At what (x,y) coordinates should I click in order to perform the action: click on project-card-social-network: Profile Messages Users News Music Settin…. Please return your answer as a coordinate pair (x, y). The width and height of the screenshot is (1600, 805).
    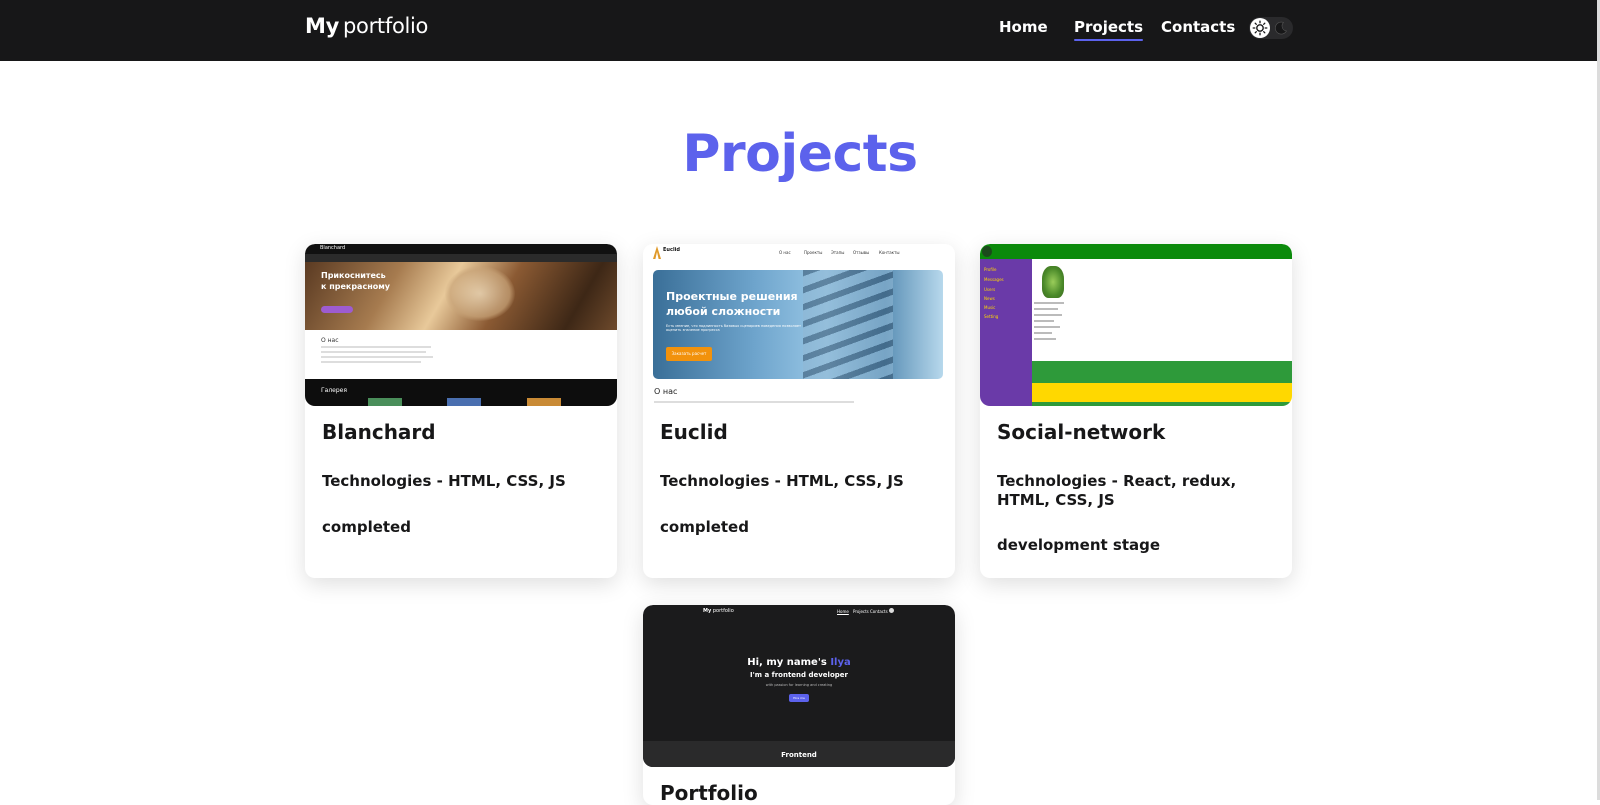
    Looking at the image, I should click on (1136, 411).